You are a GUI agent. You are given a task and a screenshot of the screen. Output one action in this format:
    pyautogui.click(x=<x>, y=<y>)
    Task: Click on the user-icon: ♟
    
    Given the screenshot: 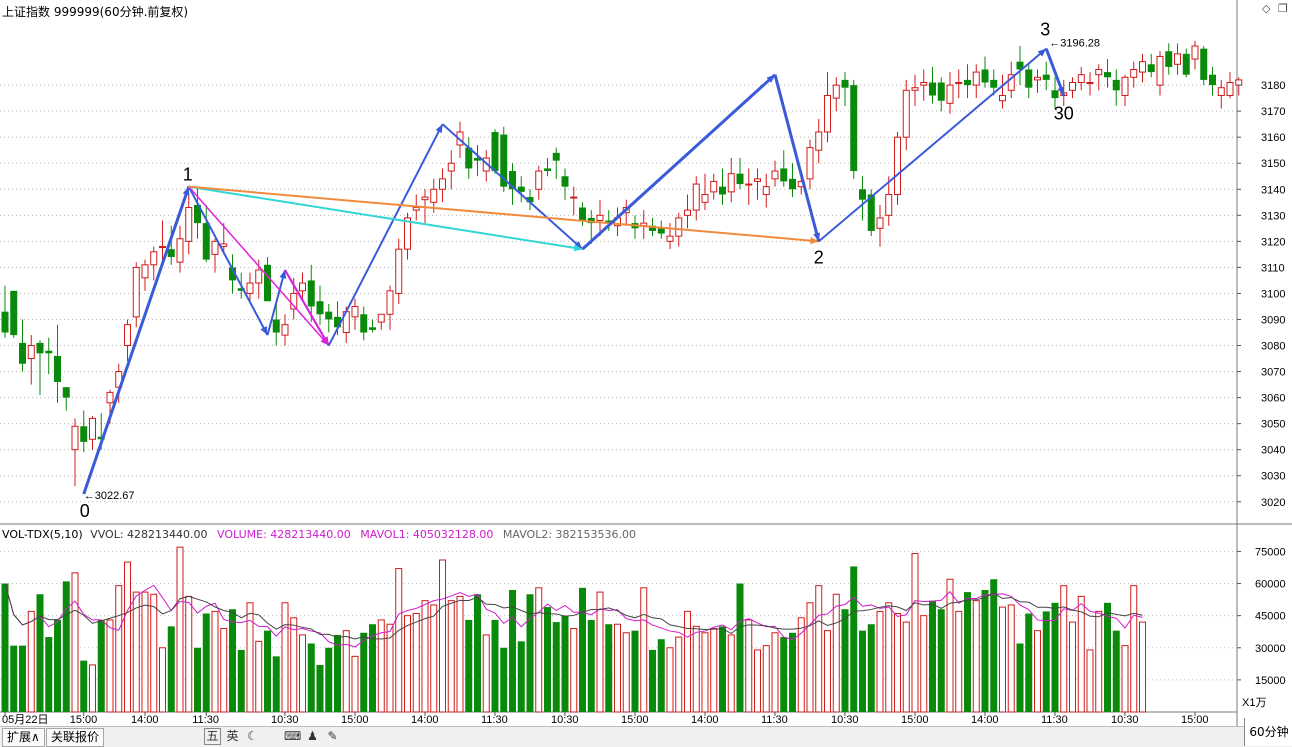 What is the action you would take?
    pyautogui.click(x=312, y=736)
    